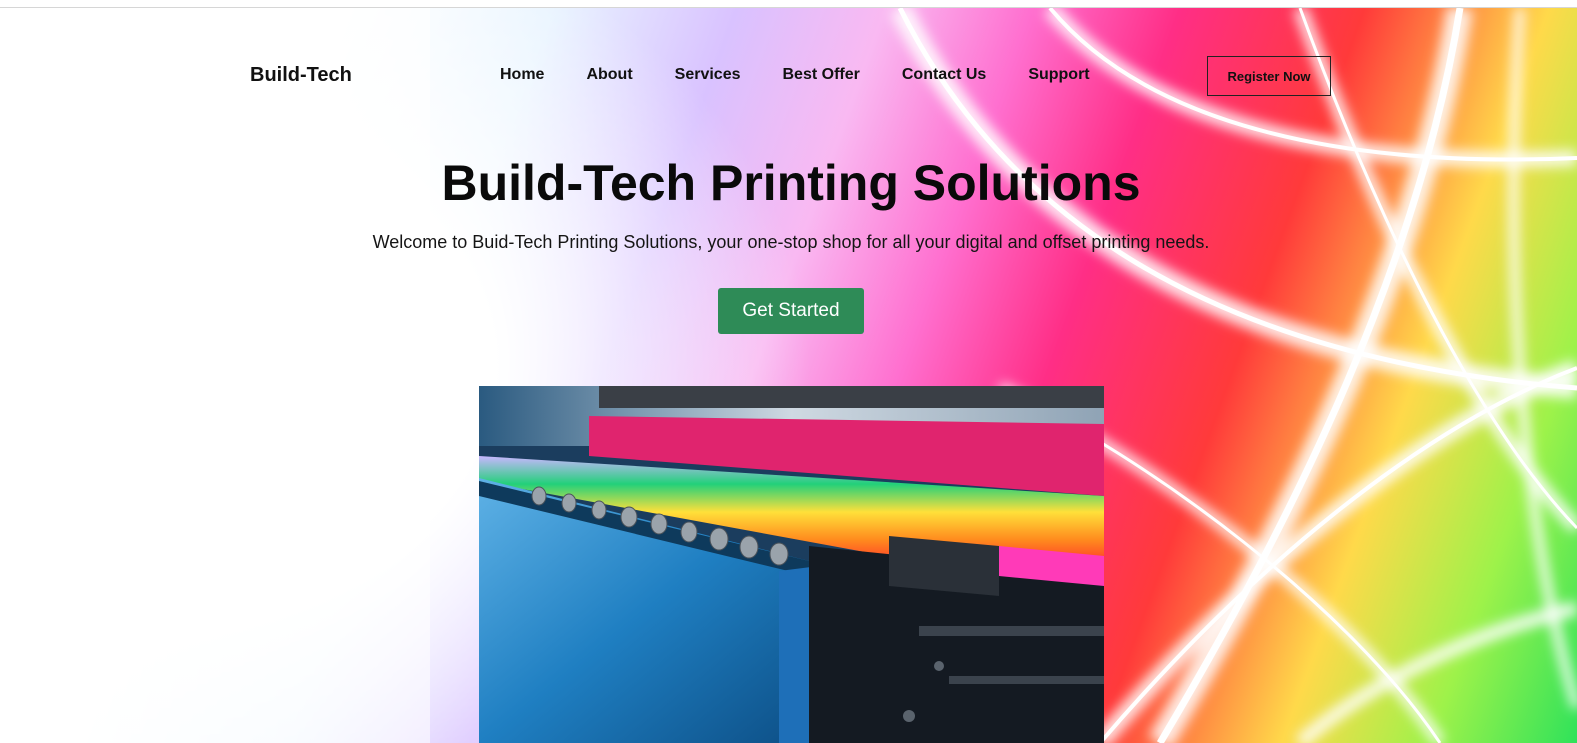  I want to click on browser-edge, so click(788, 4).